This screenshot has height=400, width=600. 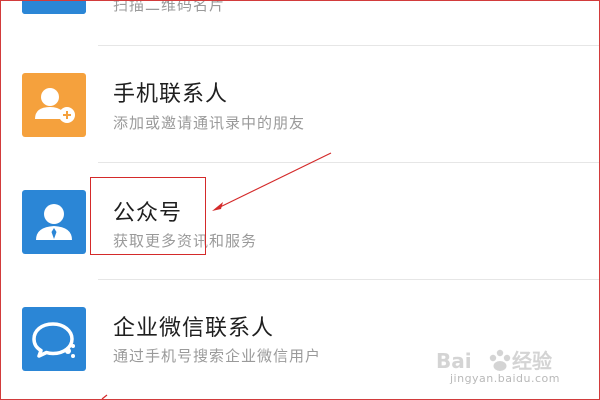 I want to click on qr-card-icon, so click(x=54, y=7).